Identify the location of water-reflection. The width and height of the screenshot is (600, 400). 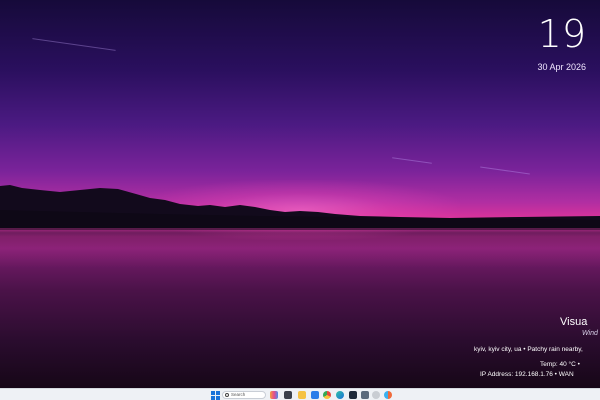
(300, 248).